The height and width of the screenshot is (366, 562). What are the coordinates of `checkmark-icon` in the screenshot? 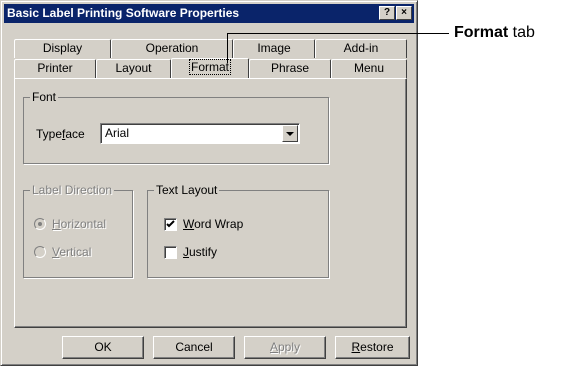 It's located at (170, 224).